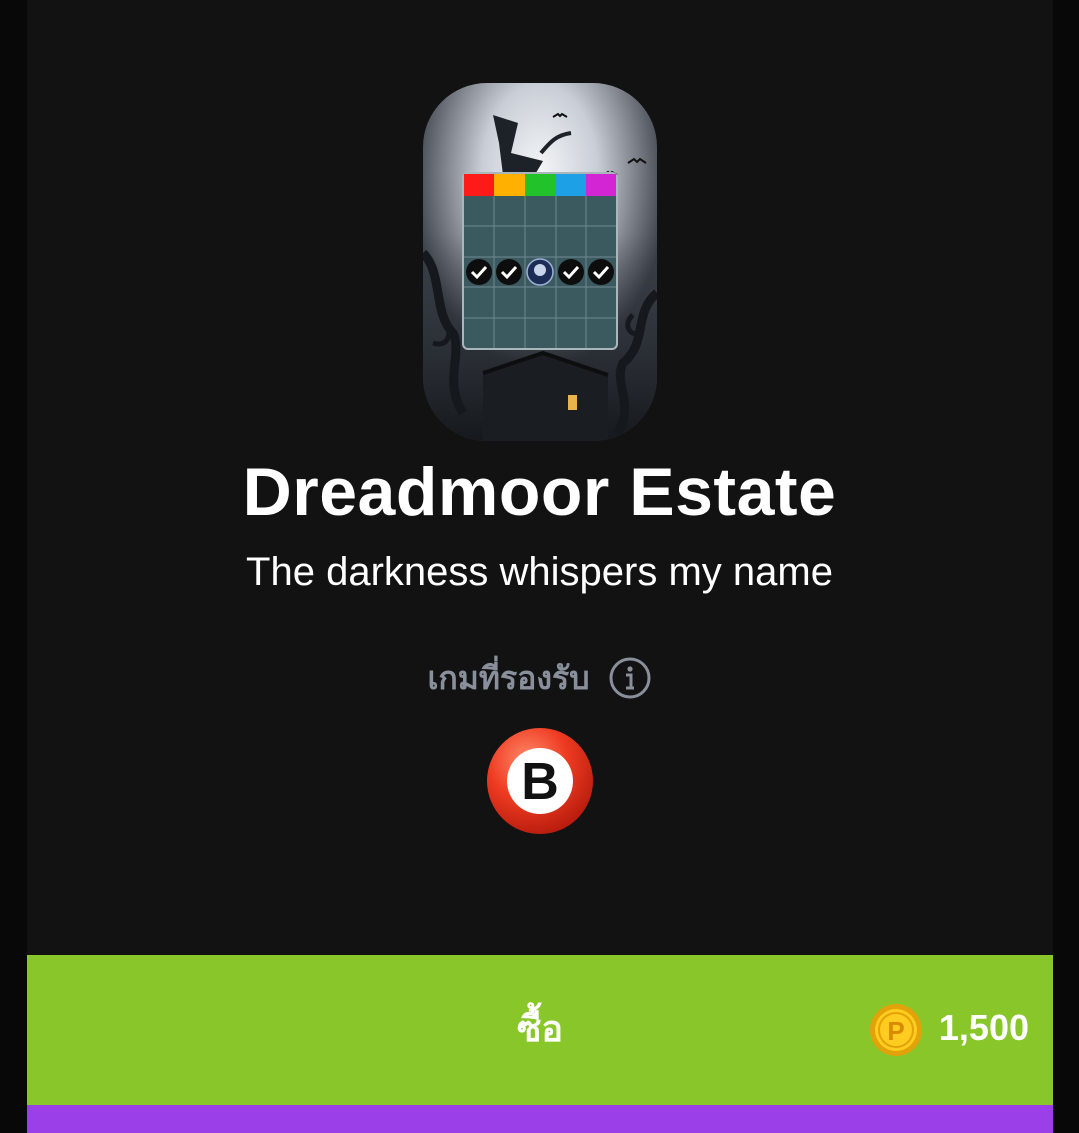  I want to click on info-icon, so click(630, 678).